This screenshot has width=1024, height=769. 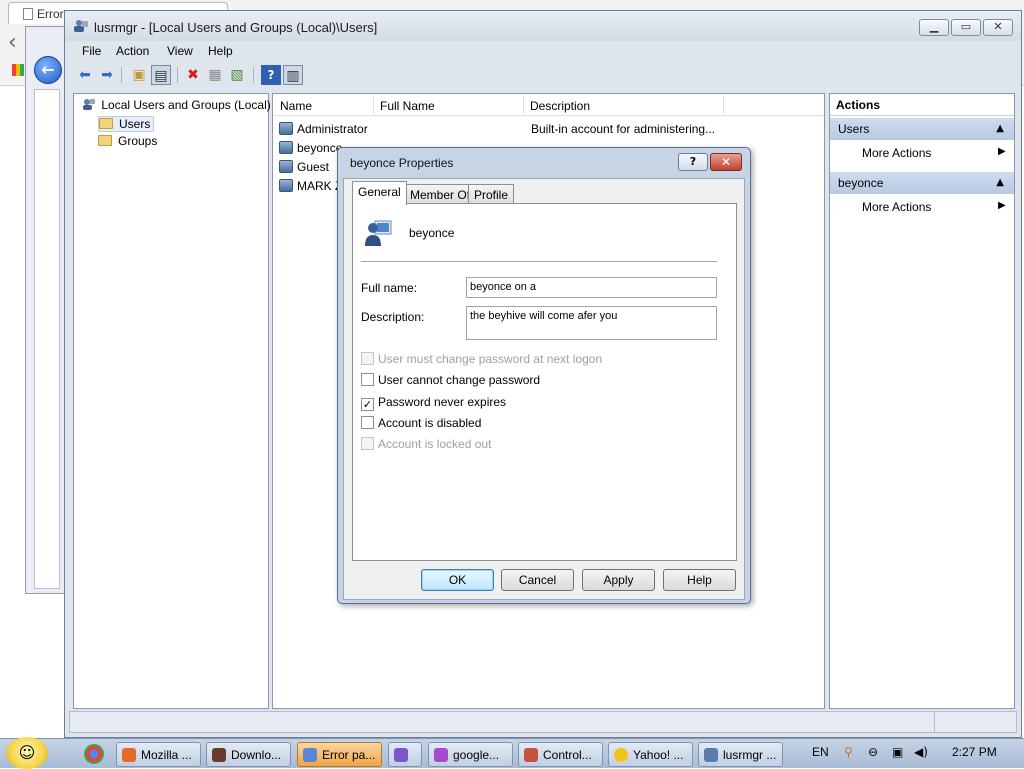 I want to click on list-row-beyonce: beyonce, so click(x=310, y=148).